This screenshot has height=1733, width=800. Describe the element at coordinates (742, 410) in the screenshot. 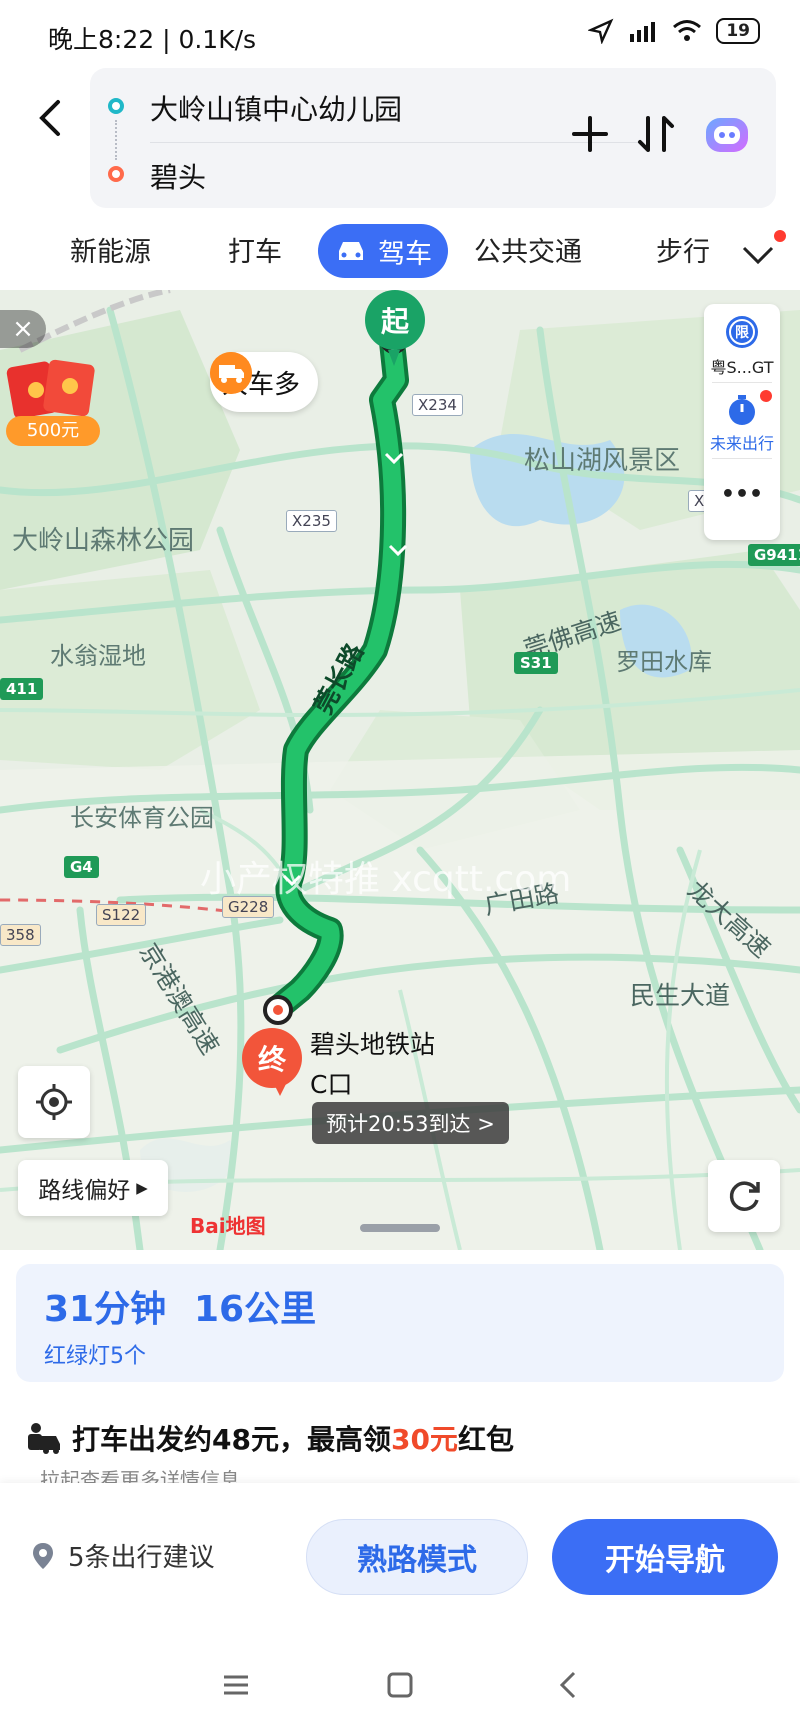

I see `timer-icon` at that location.